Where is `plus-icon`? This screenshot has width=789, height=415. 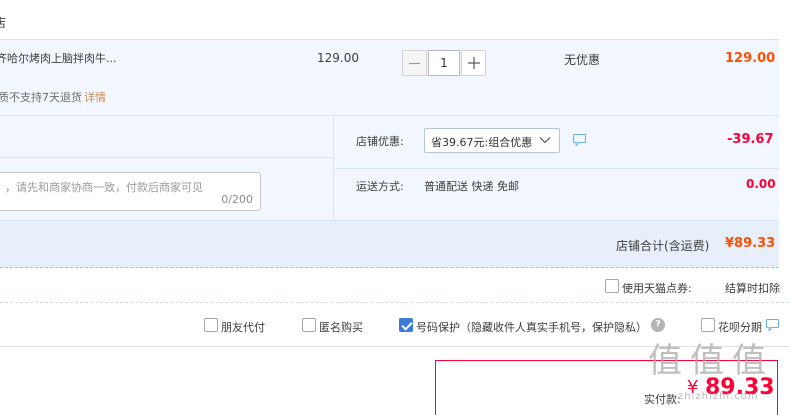 plus-icon is located at coordinates (473, 63).